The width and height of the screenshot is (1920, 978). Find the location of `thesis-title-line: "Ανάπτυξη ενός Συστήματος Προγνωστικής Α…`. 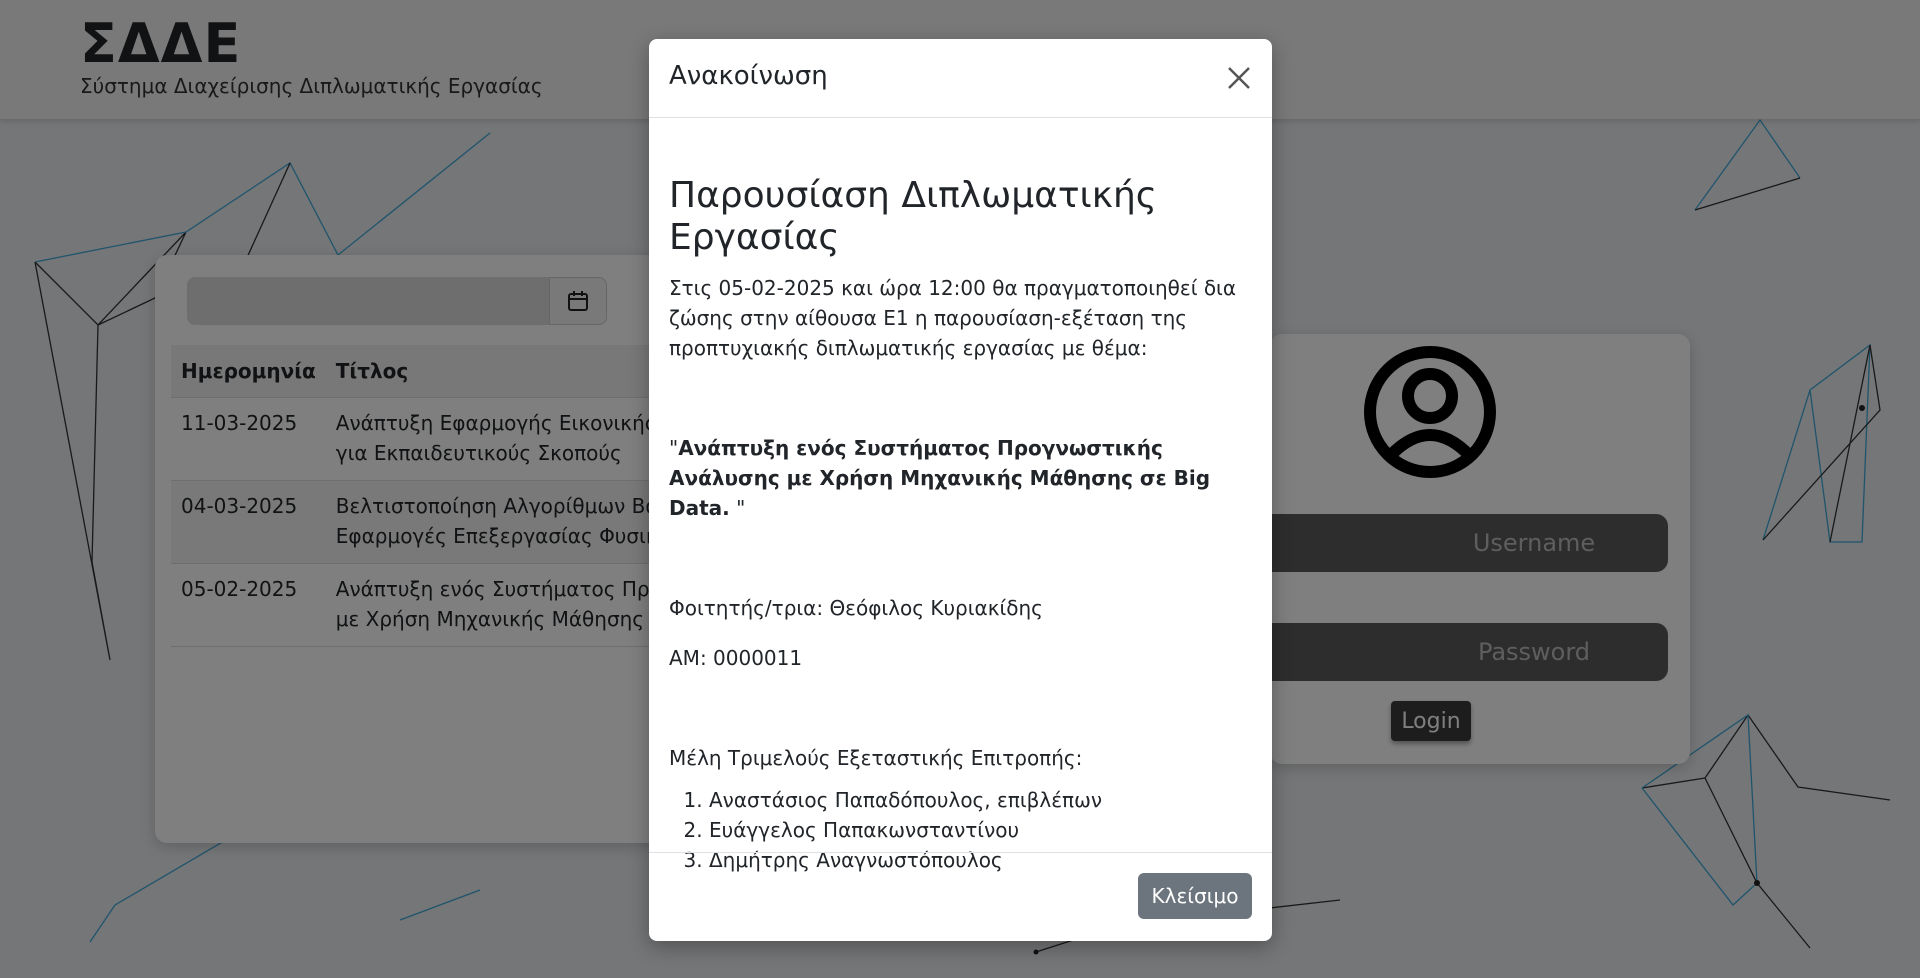

thesis-title-line: "Ανάπτυξη ενός Συστήματος Προγνωστικής Α… is located at coordinates (960, 478).